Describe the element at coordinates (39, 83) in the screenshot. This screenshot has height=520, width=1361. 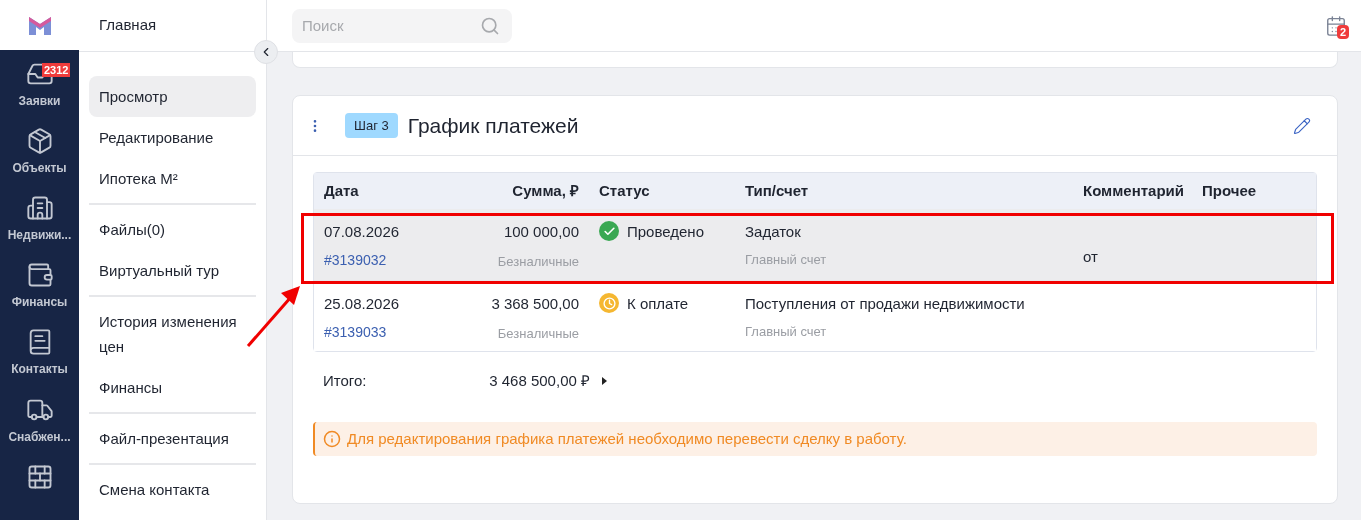
I see `nav-item: 2312 Заявки` at that location.